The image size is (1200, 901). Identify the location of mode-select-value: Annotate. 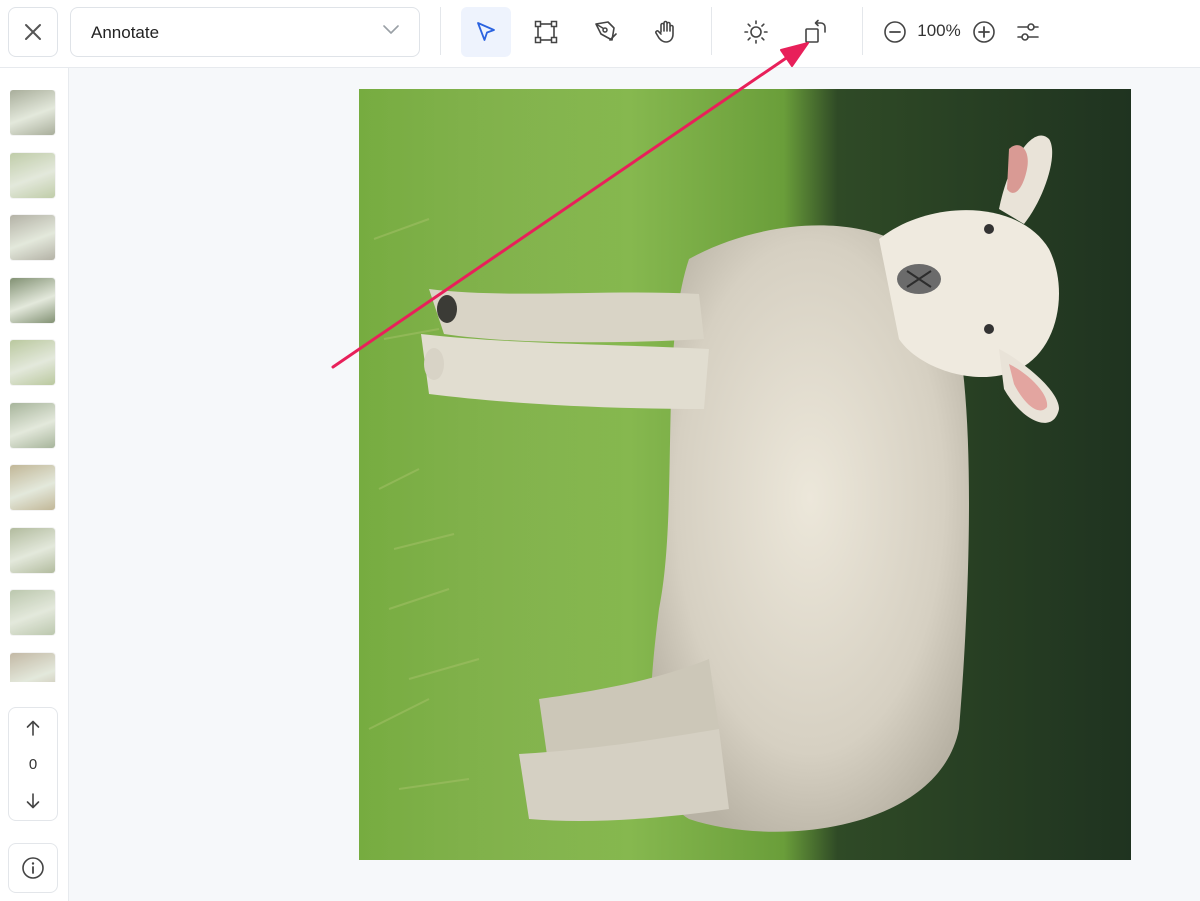
(125, 32).